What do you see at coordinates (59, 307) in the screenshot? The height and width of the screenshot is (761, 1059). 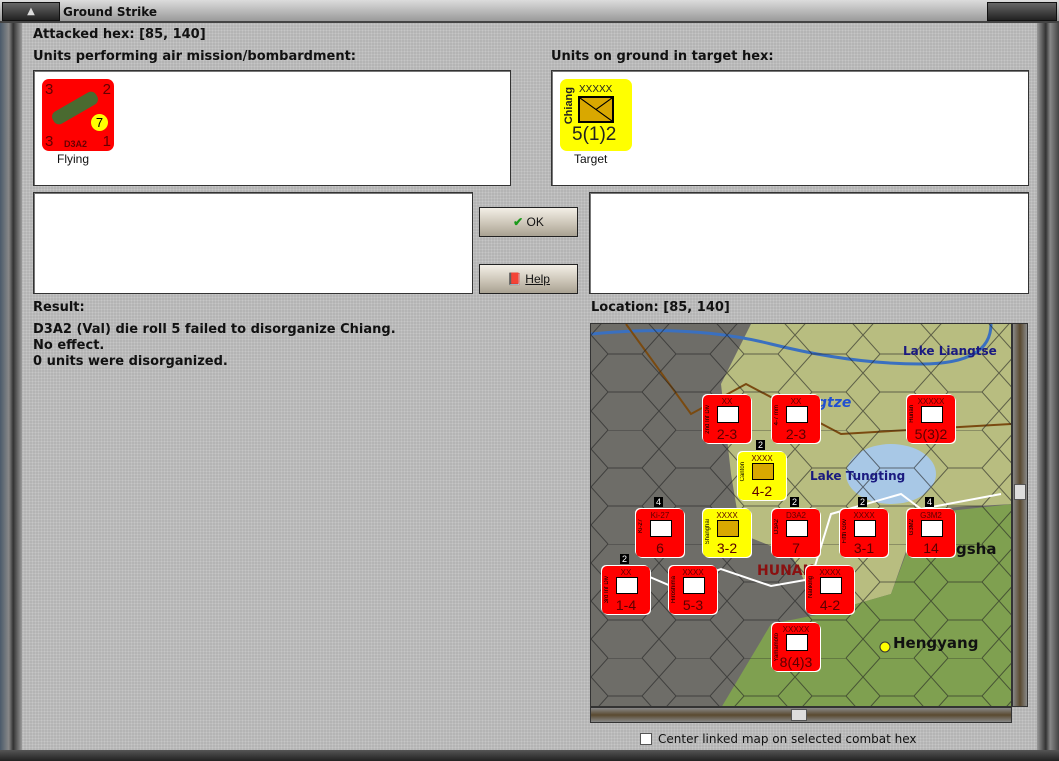 I see `result-label: Result:` at bounding box center [59, 307].